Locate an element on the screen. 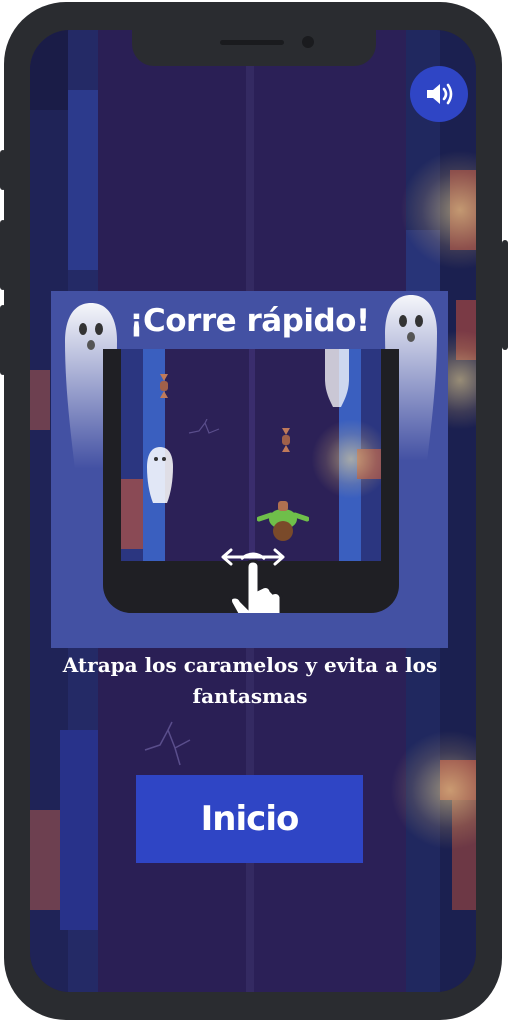  phone-notch is located at coordinates (254, 48).